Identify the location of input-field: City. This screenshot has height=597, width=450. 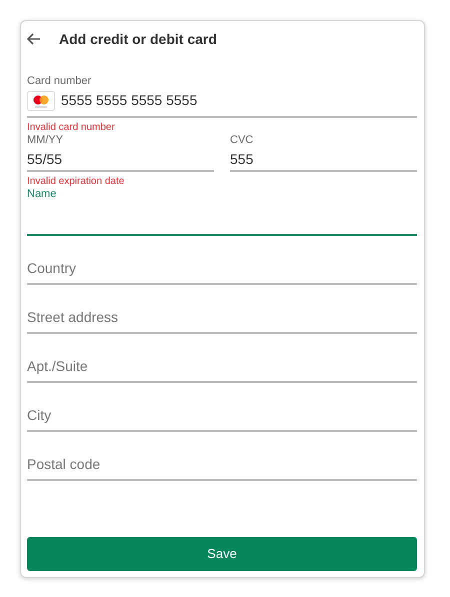
(222, 413).